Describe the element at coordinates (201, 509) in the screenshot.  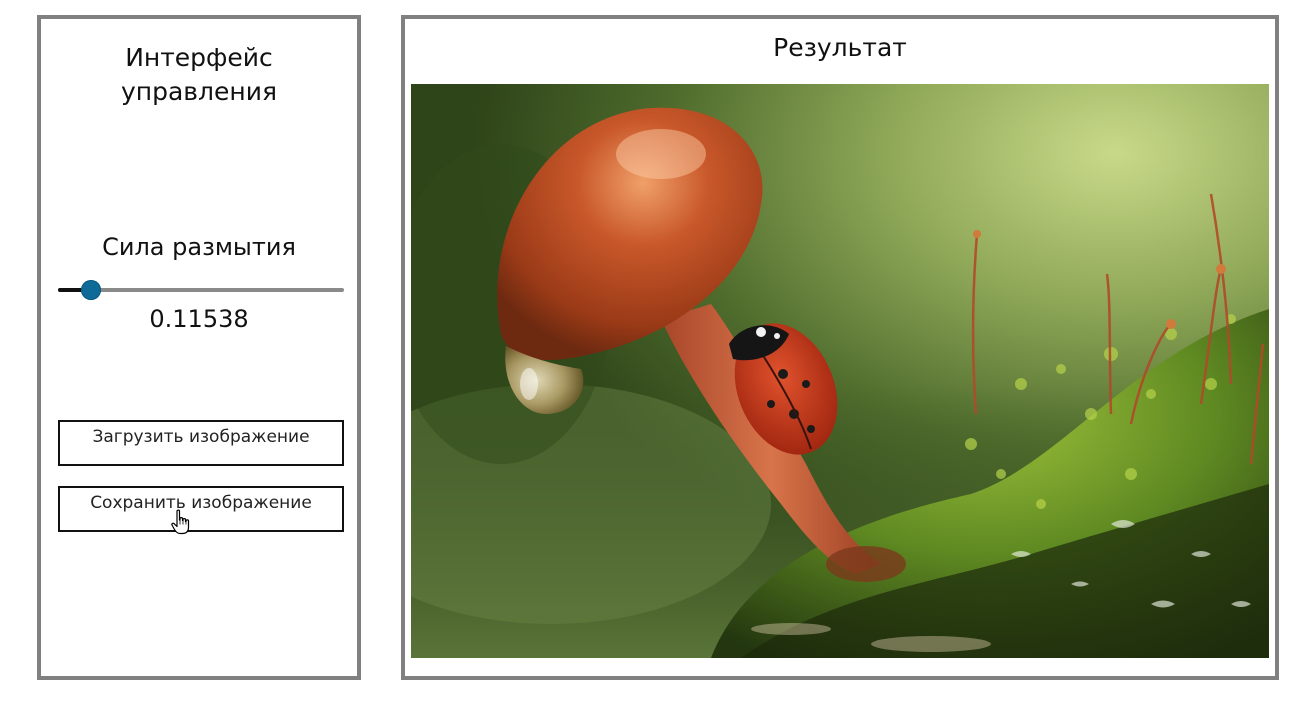
I see `save-image-button: Сохранить изображение` at that location.